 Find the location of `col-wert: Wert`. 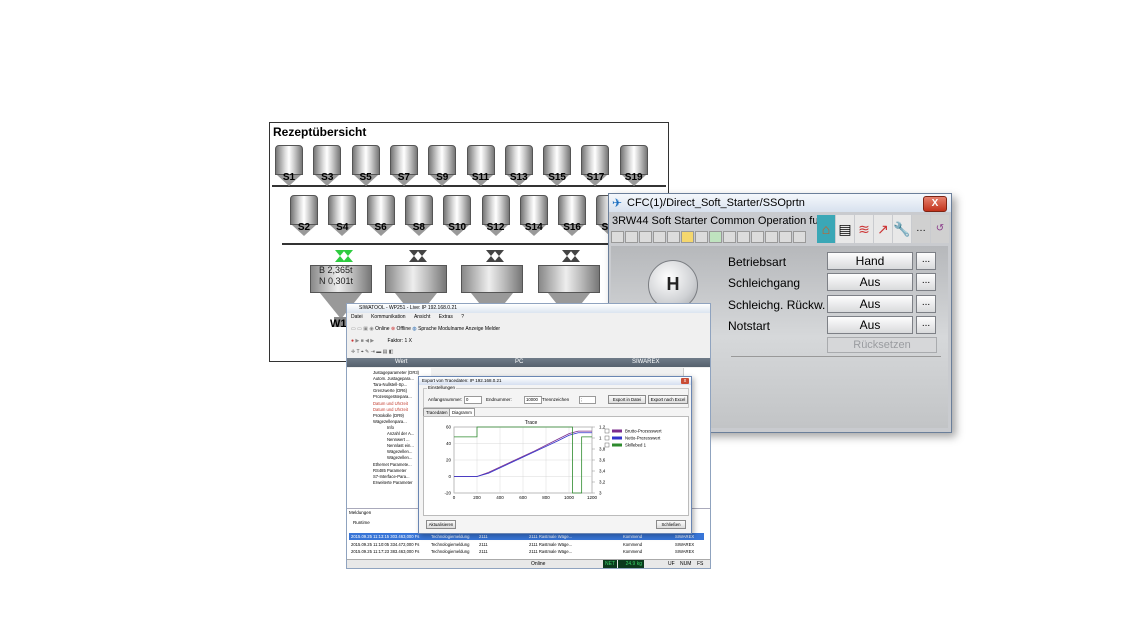

col-wert: Wert is located at coordinates (401, 362).